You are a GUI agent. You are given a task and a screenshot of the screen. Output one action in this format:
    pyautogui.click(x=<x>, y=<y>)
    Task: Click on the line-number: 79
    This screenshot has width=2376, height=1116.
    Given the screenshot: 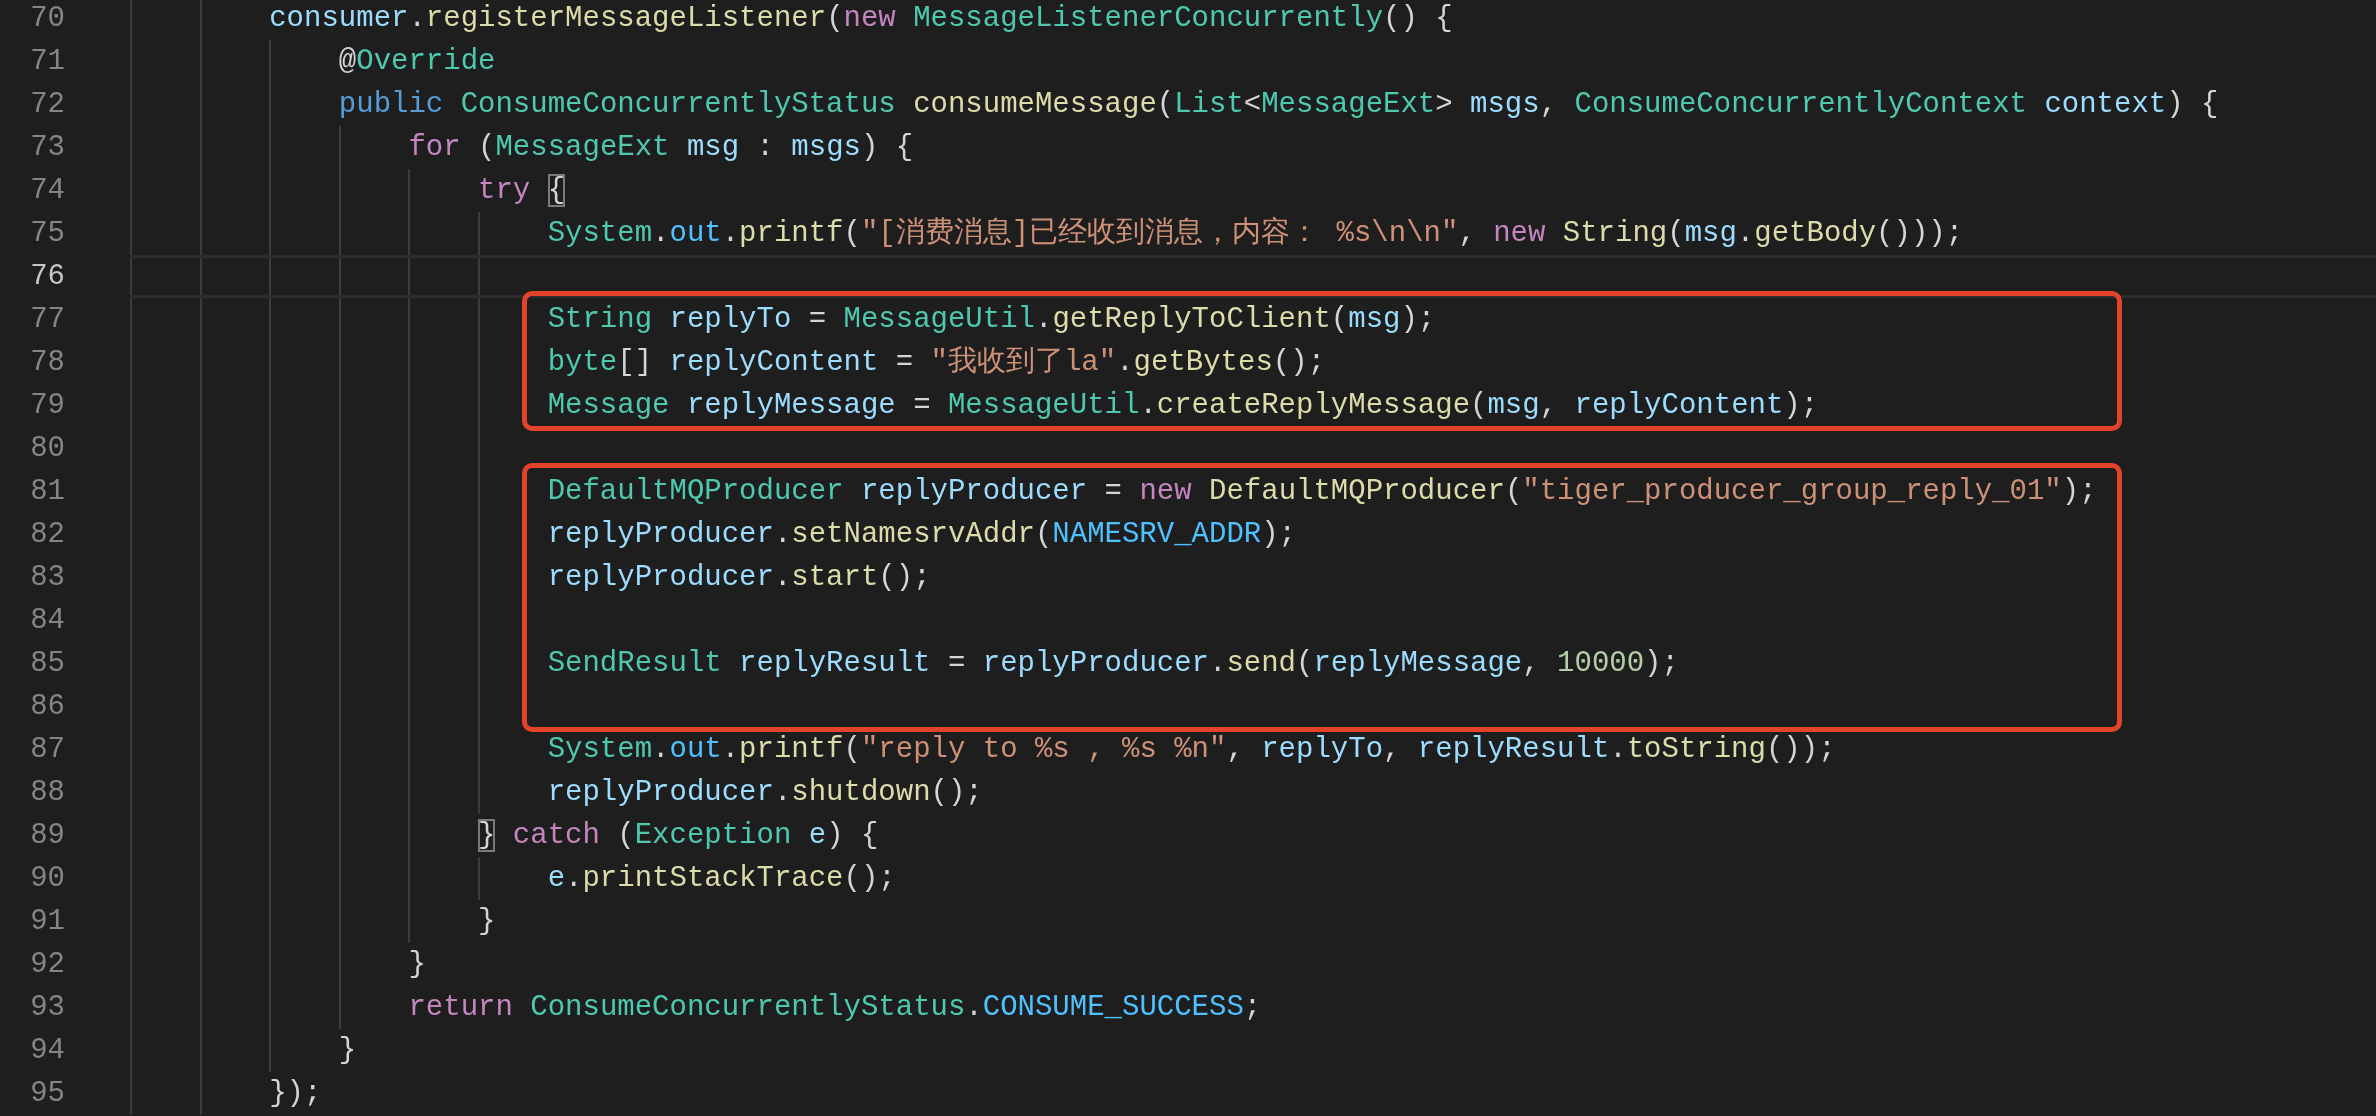 What is the action you would take?
    pyautogui.click(x=47, y=406)
    